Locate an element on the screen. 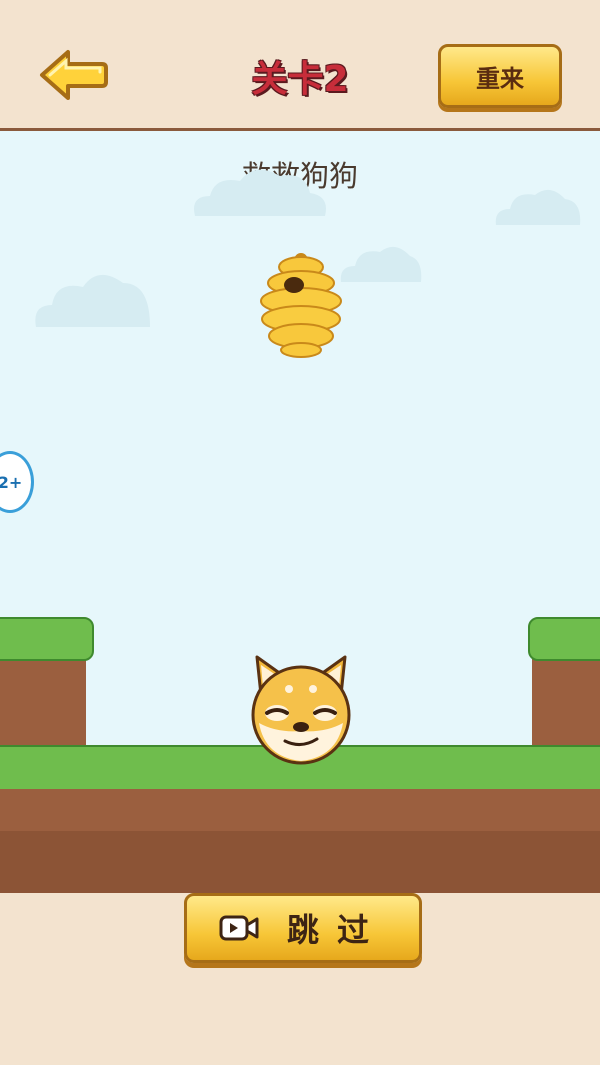  beehive is located at coordinates (301, 305).